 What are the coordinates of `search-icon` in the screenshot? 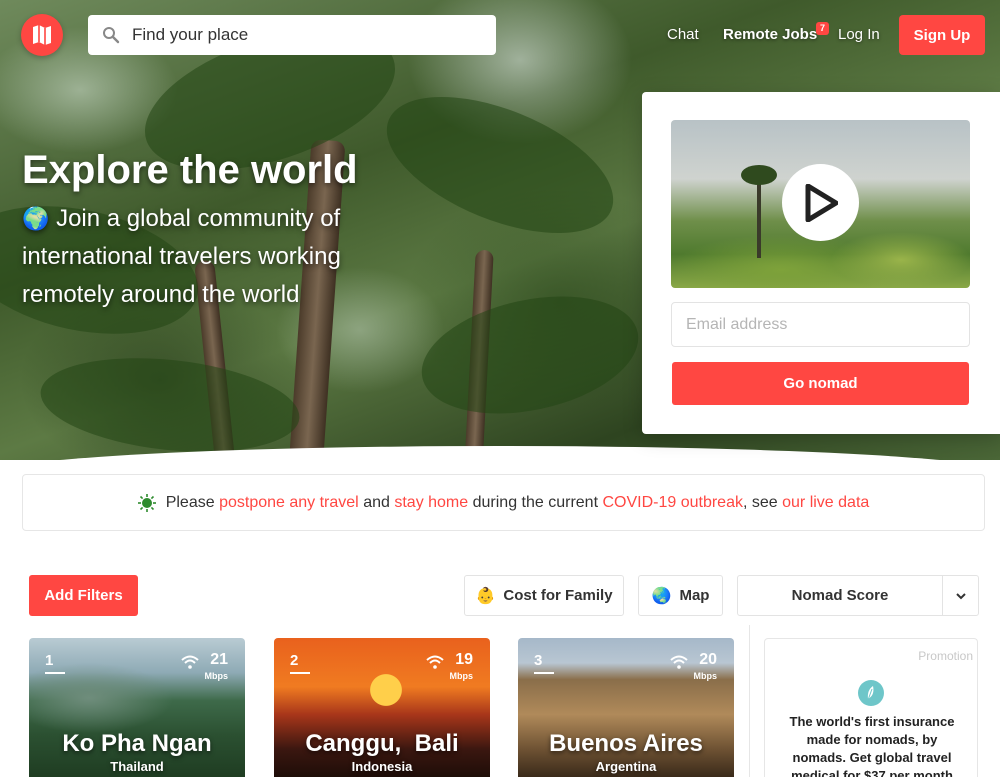 It's located at (111, 35).